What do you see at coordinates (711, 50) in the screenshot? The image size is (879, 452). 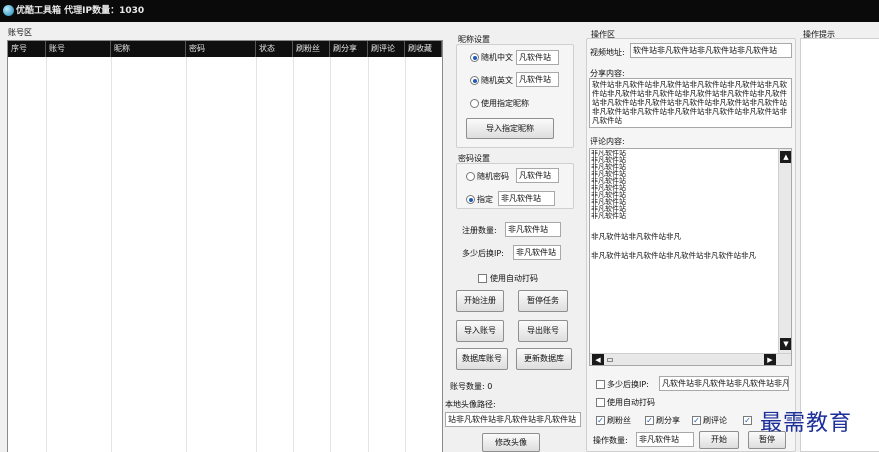 I see `video-url-field: 软件站非凡软件站非凡软件站非凡软件站` at bounding box center [711, 50].